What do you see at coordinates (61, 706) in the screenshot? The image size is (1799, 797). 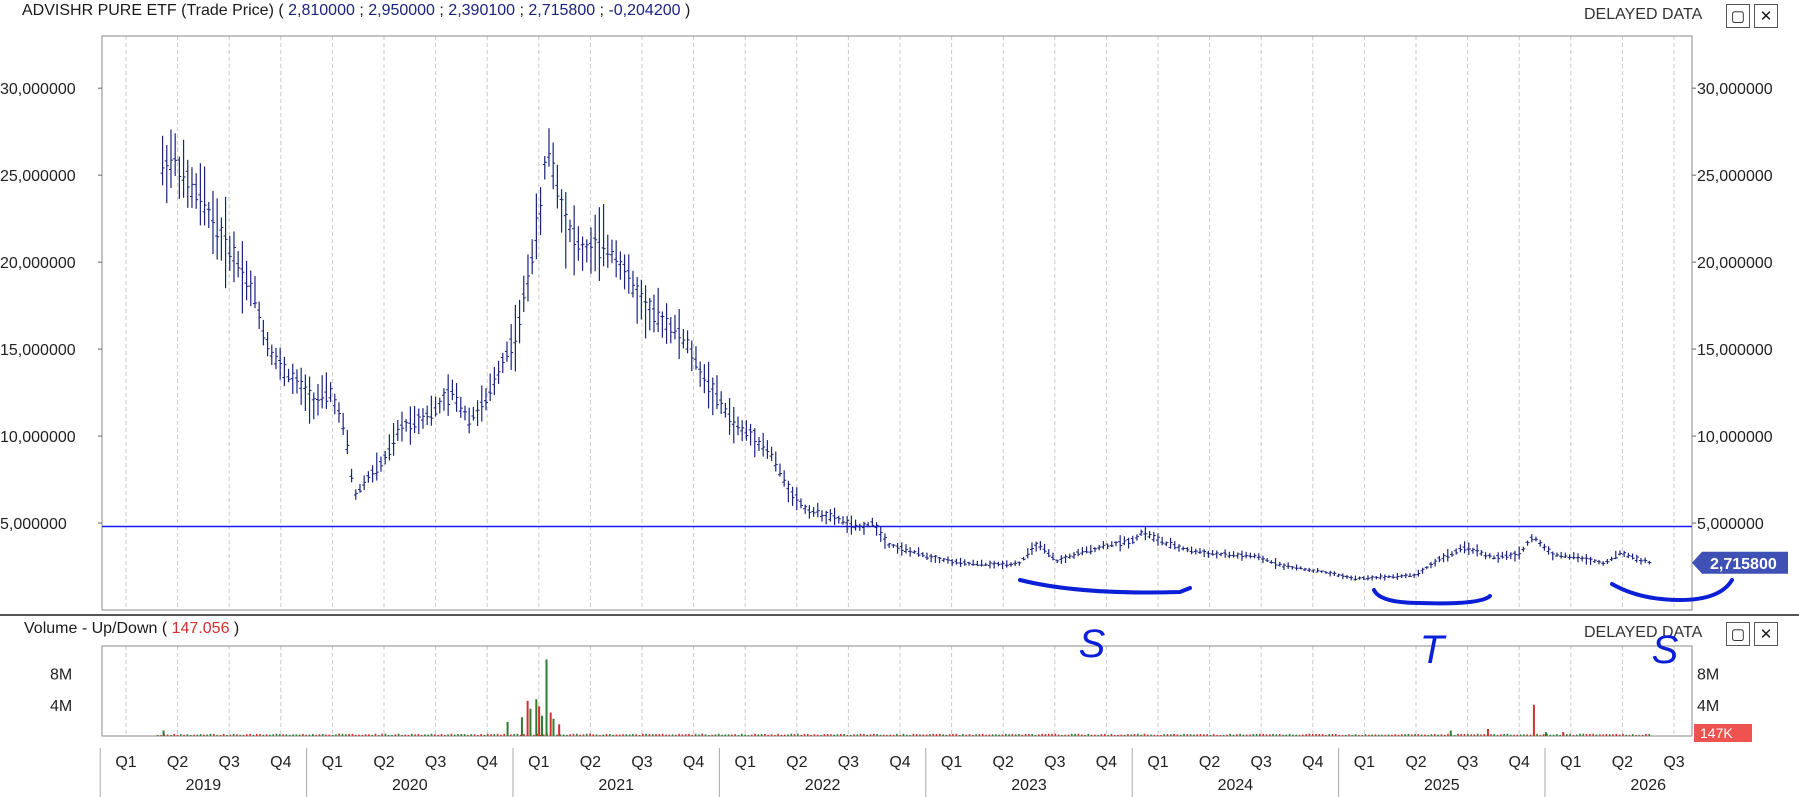 I see `volume-tick-label-left: 4M` at bounding box center [61, 706].